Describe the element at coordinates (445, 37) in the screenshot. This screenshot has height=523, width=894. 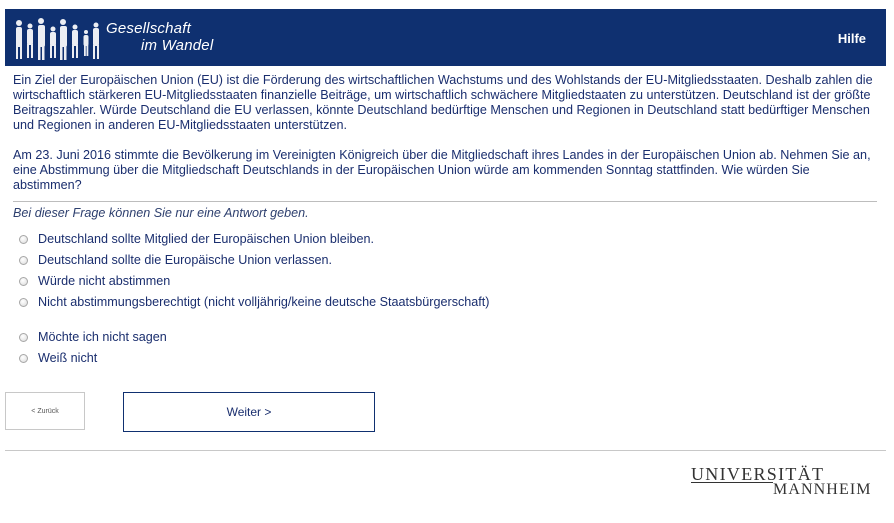
I see `header-bar: Gesellschaft im Wandel Hilfe` at that location.